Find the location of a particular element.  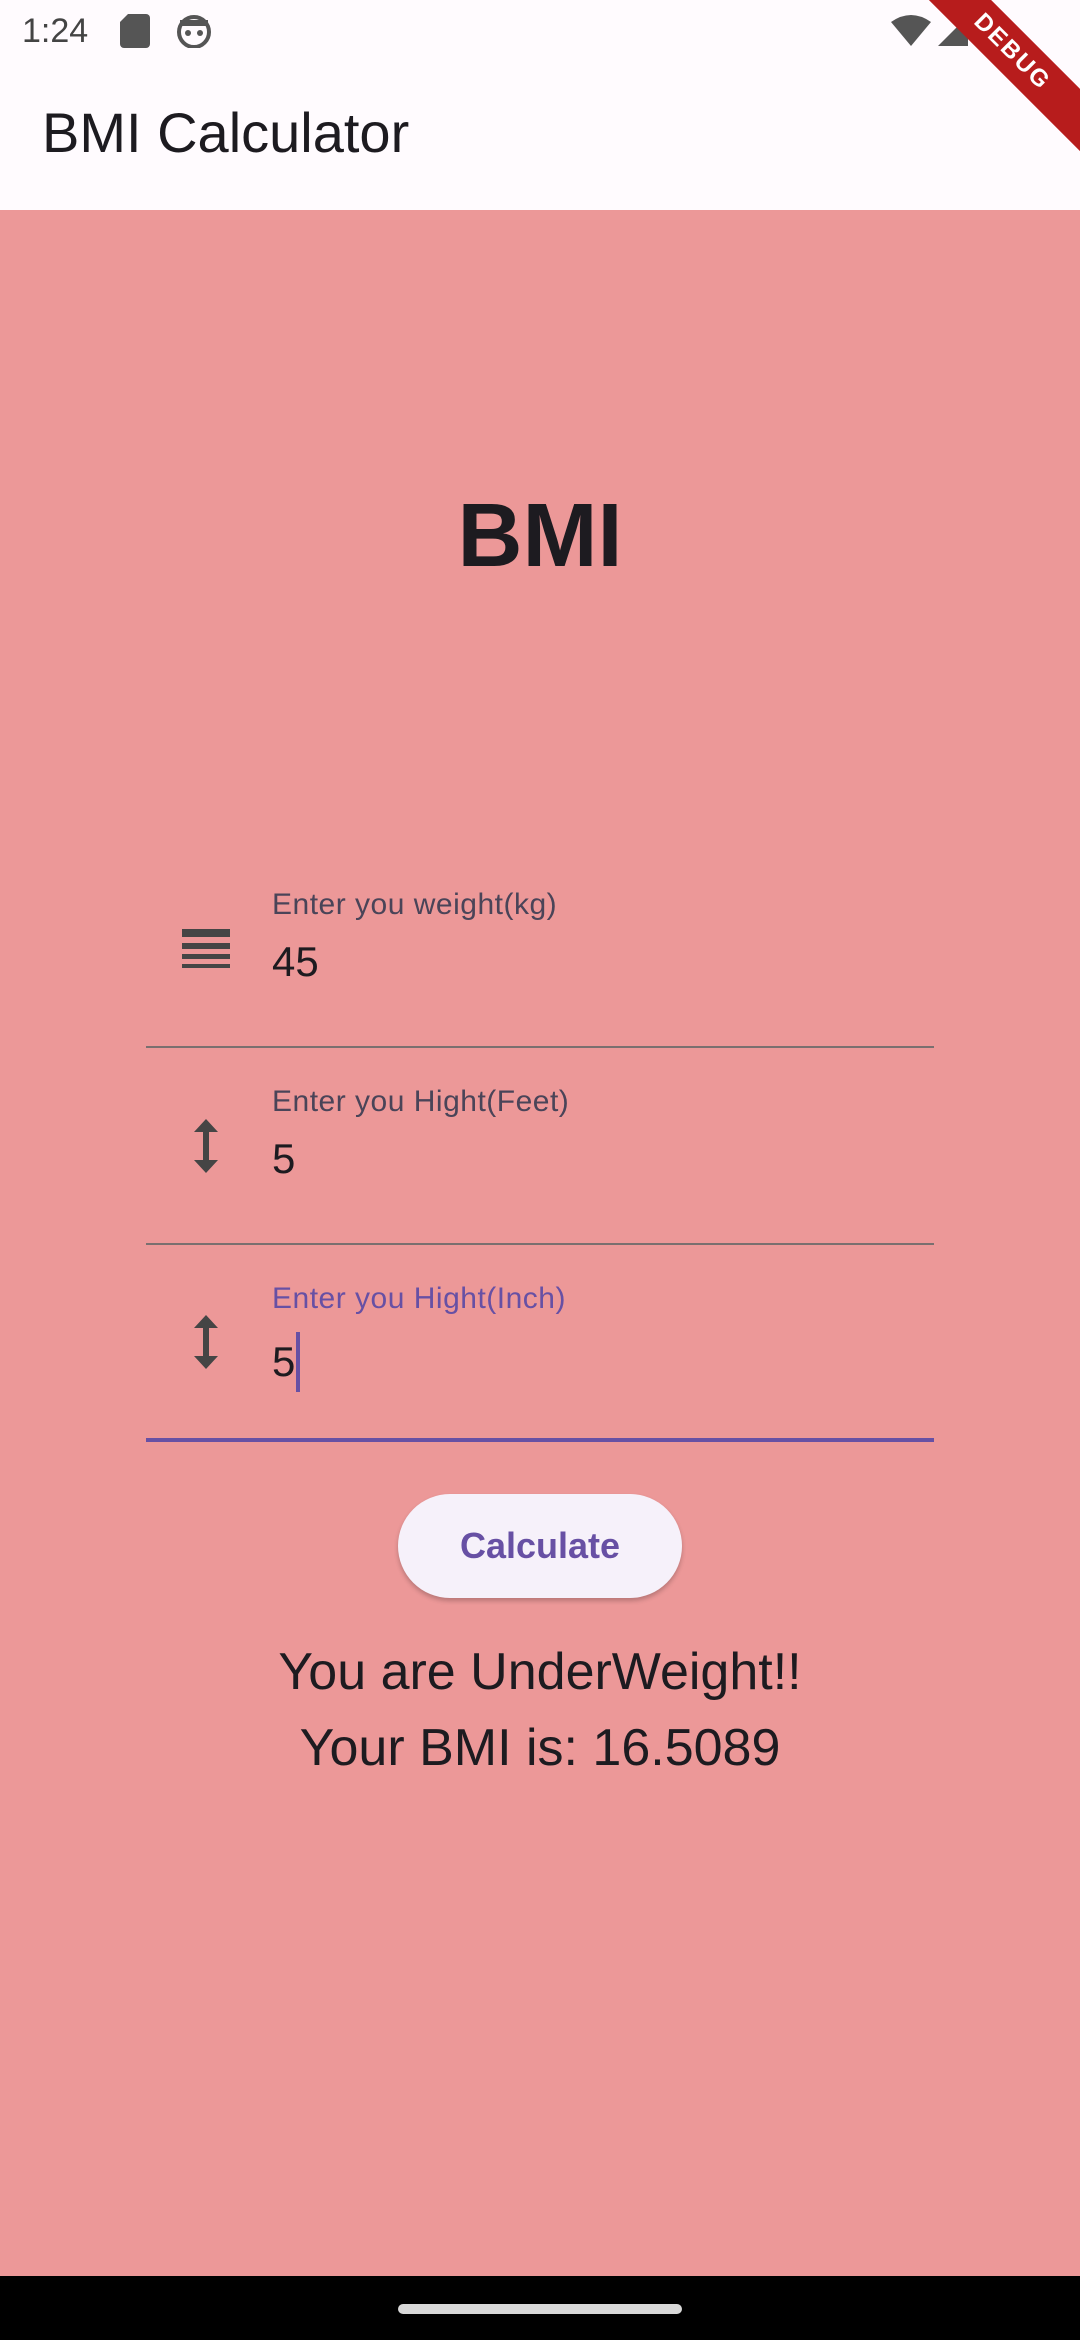

height-inch-label: Enter you Hight(Inch) is located at coordinates (419, 1298).